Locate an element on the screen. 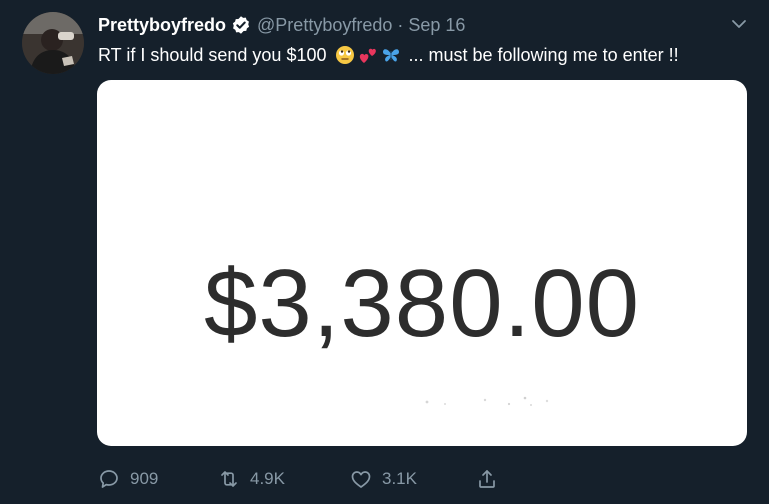  tweet-header: Prettyboyfredo @Prettyboyfredo · Sep 16 is located at coordinates (281, 25).